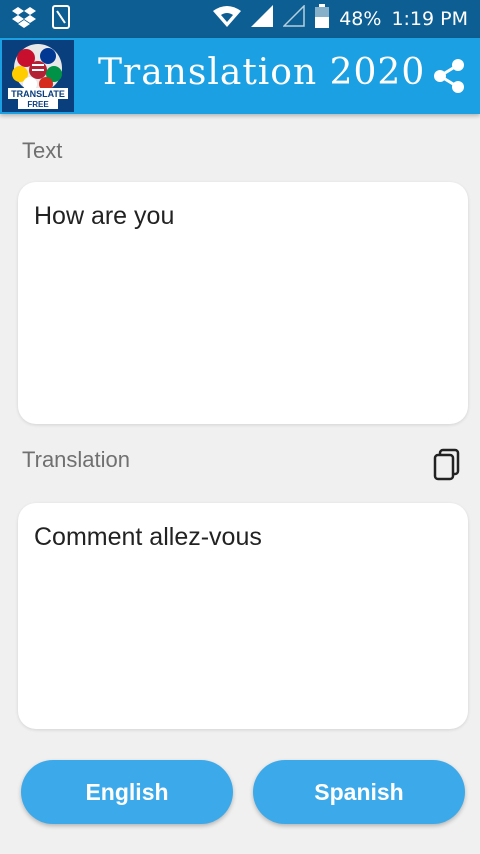 Image resolution: width=480 pixels, height=854 pixels. I want to click on dropbox-icon, so click(24, 19).